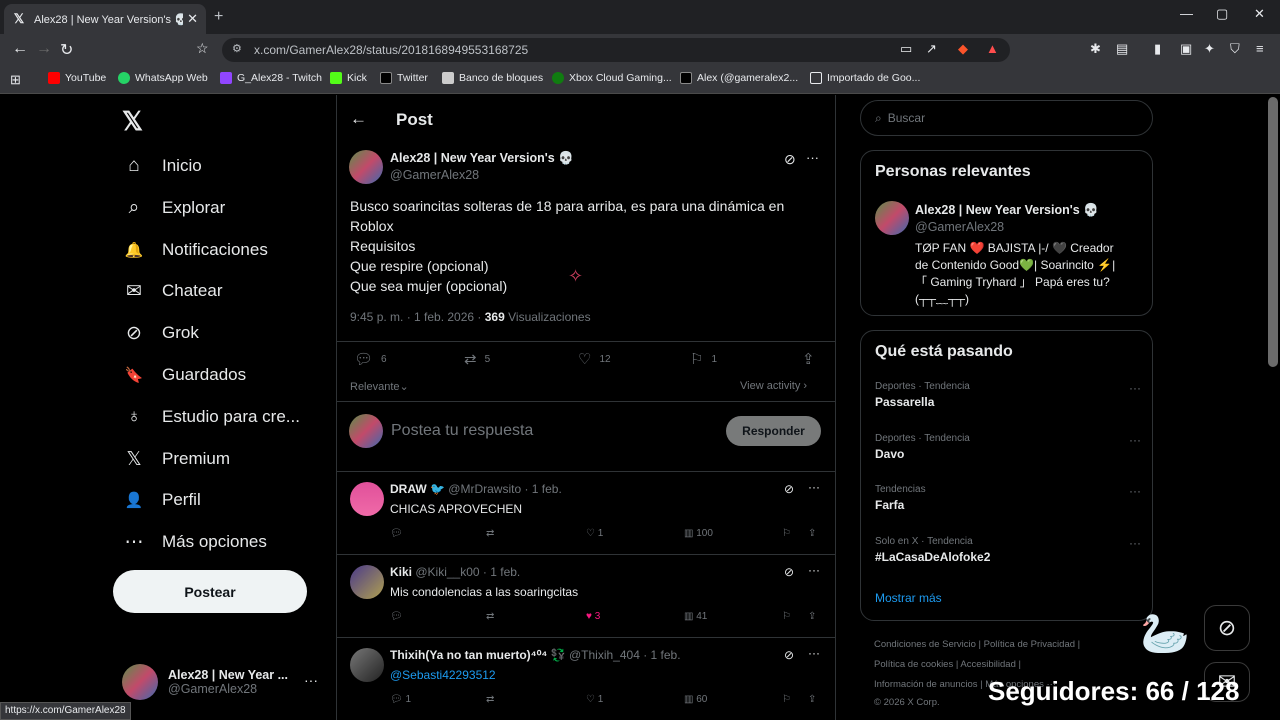 The height and width of the screenshot is (720, 1280). What do you see at coordinates (172, 291) in the screenshot?
I see `sidebar-item-chatear: ✉ Chatear` at bounding box center [172, 291].